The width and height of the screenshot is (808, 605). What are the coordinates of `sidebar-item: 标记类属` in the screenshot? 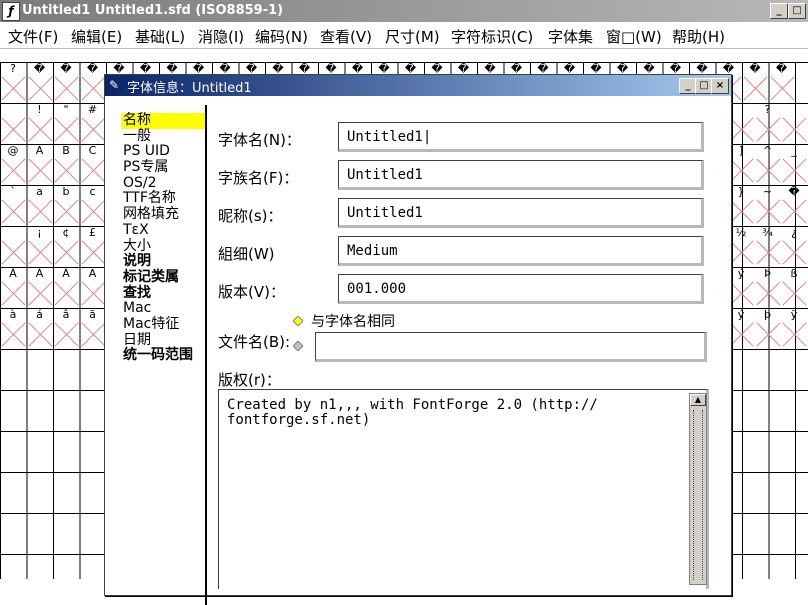 It's located at (163, 277).